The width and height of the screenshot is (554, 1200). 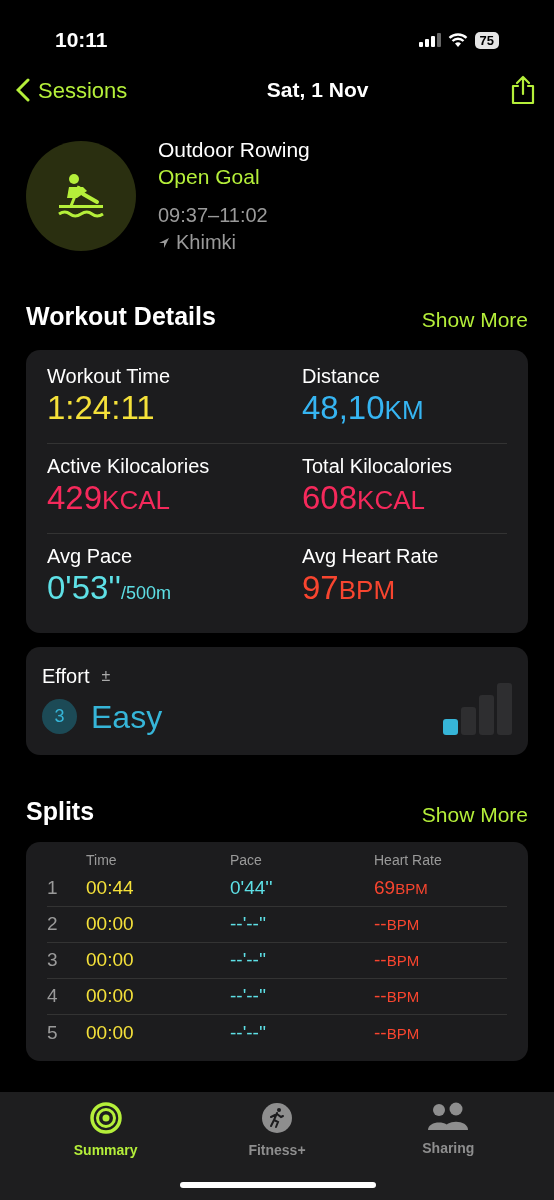 I want to click on wifi-icon, so click(x=457, y=40).